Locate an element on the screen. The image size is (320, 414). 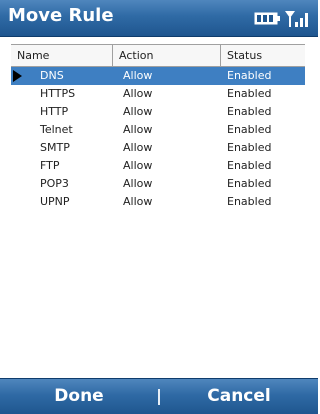
table-row: HTTPS Allow Enabled is located at coordinates (158, 94).